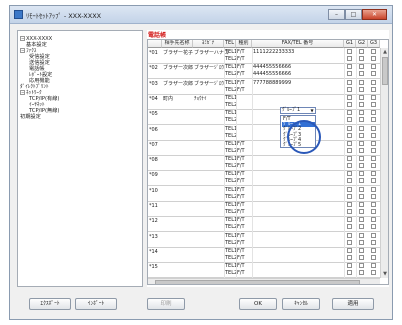 The height and width of the screenshot is (325, 402). Describe the element at coordinates (384, 52) in the screenshot. I see `scroll-up-arrow-icon: ▲` at that location.